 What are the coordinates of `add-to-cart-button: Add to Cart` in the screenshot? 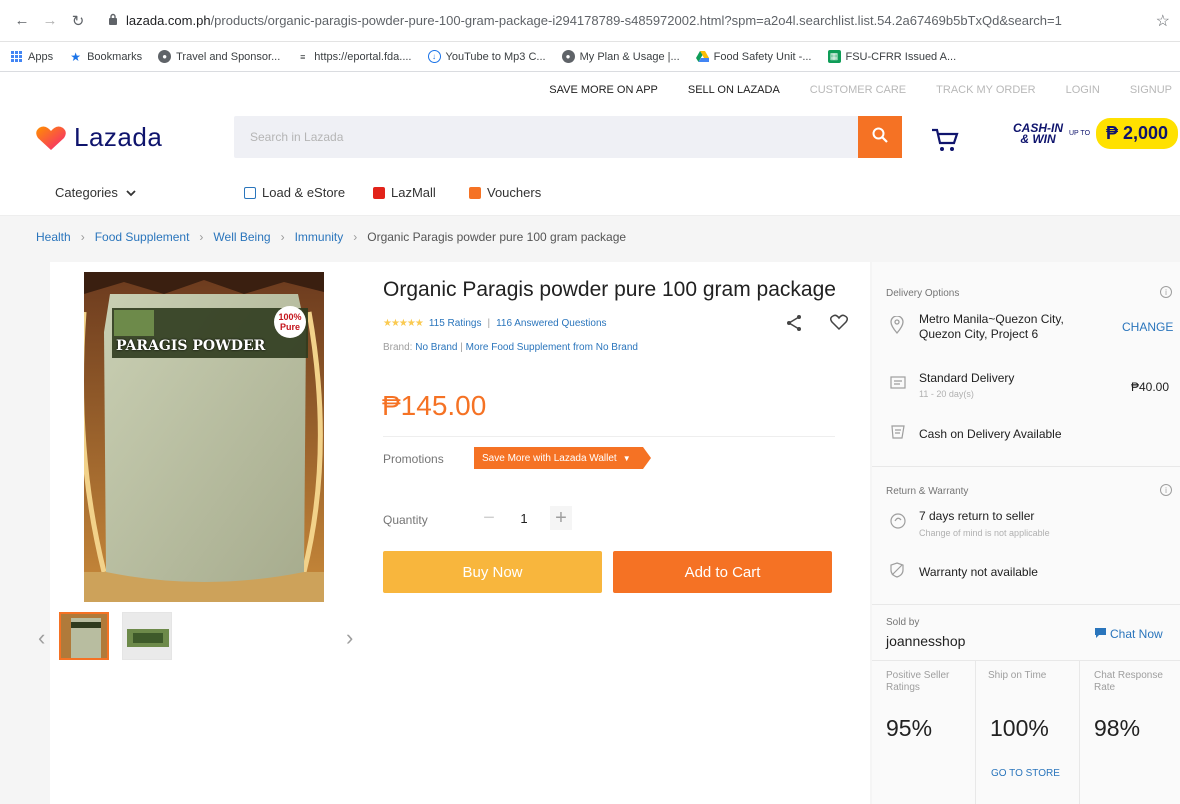 It's located at (722, 572).